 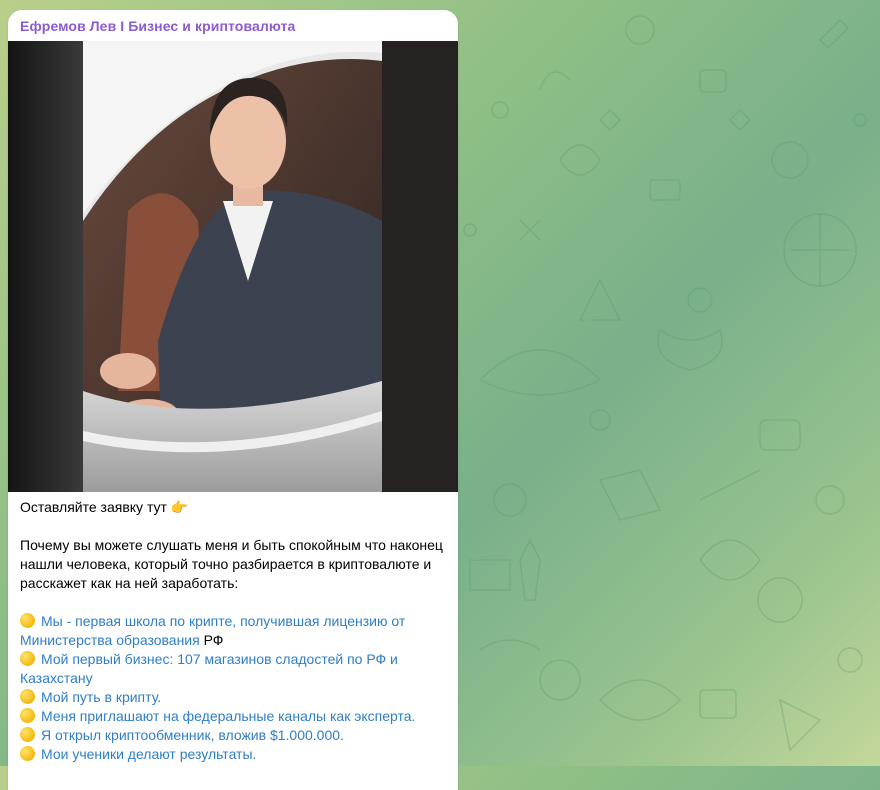 I want to click on call-to-action-line: Оставляйте заявку тут 👉, so click(x=235, y=507).